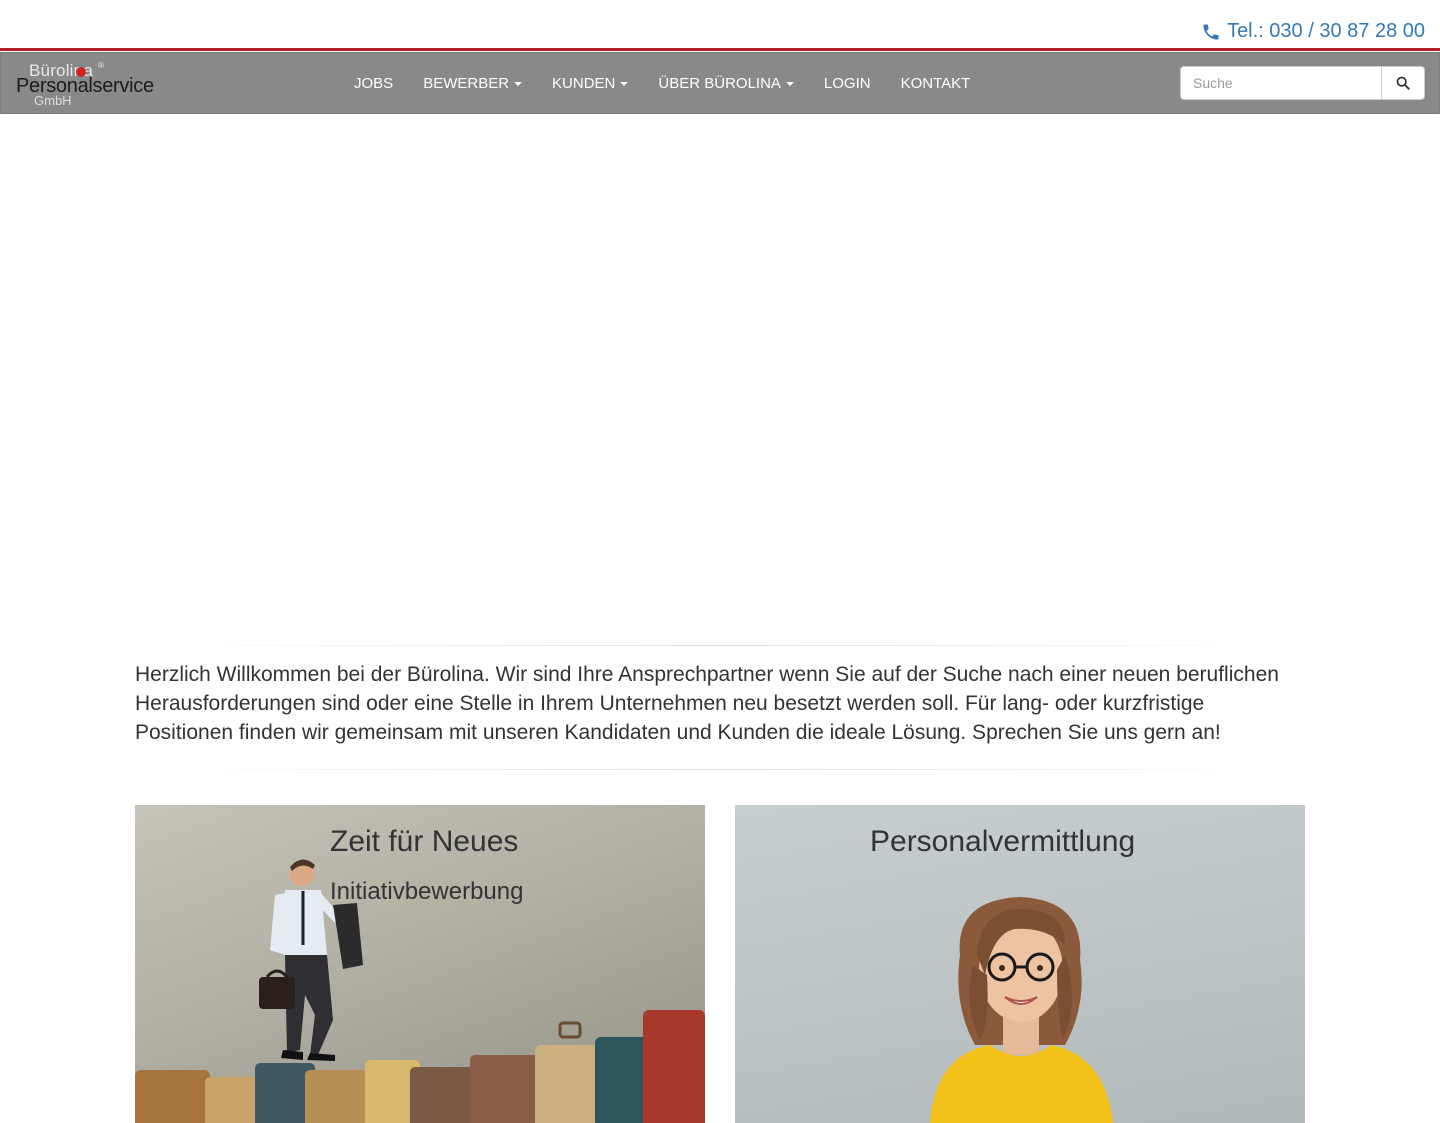  I want to click on search-input, so click(1280, 83).